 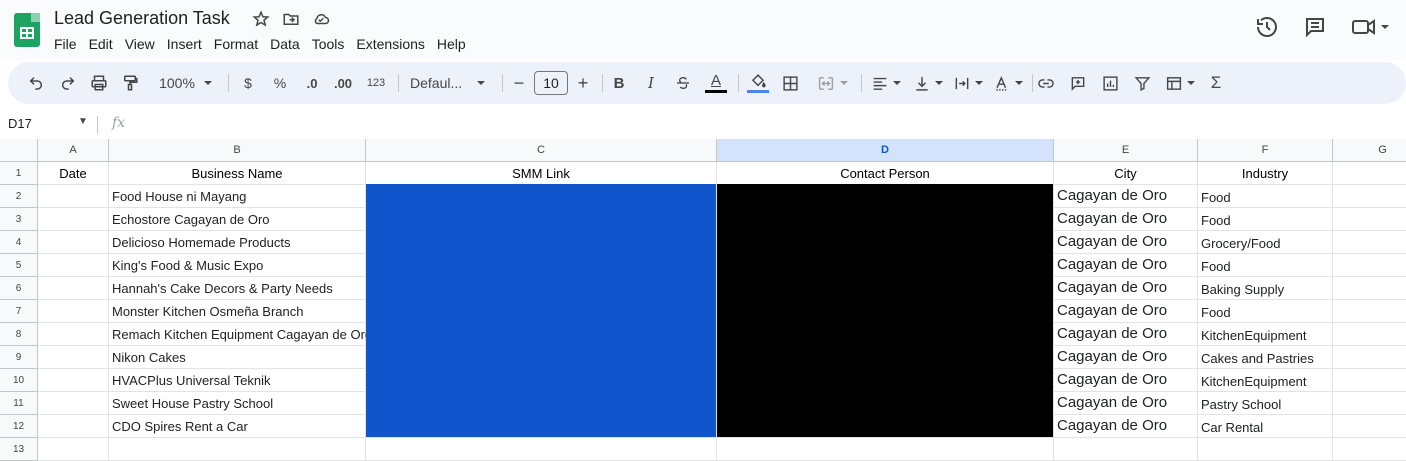 I want to click on sheets-logo-icon, so click(x=27, y=30).